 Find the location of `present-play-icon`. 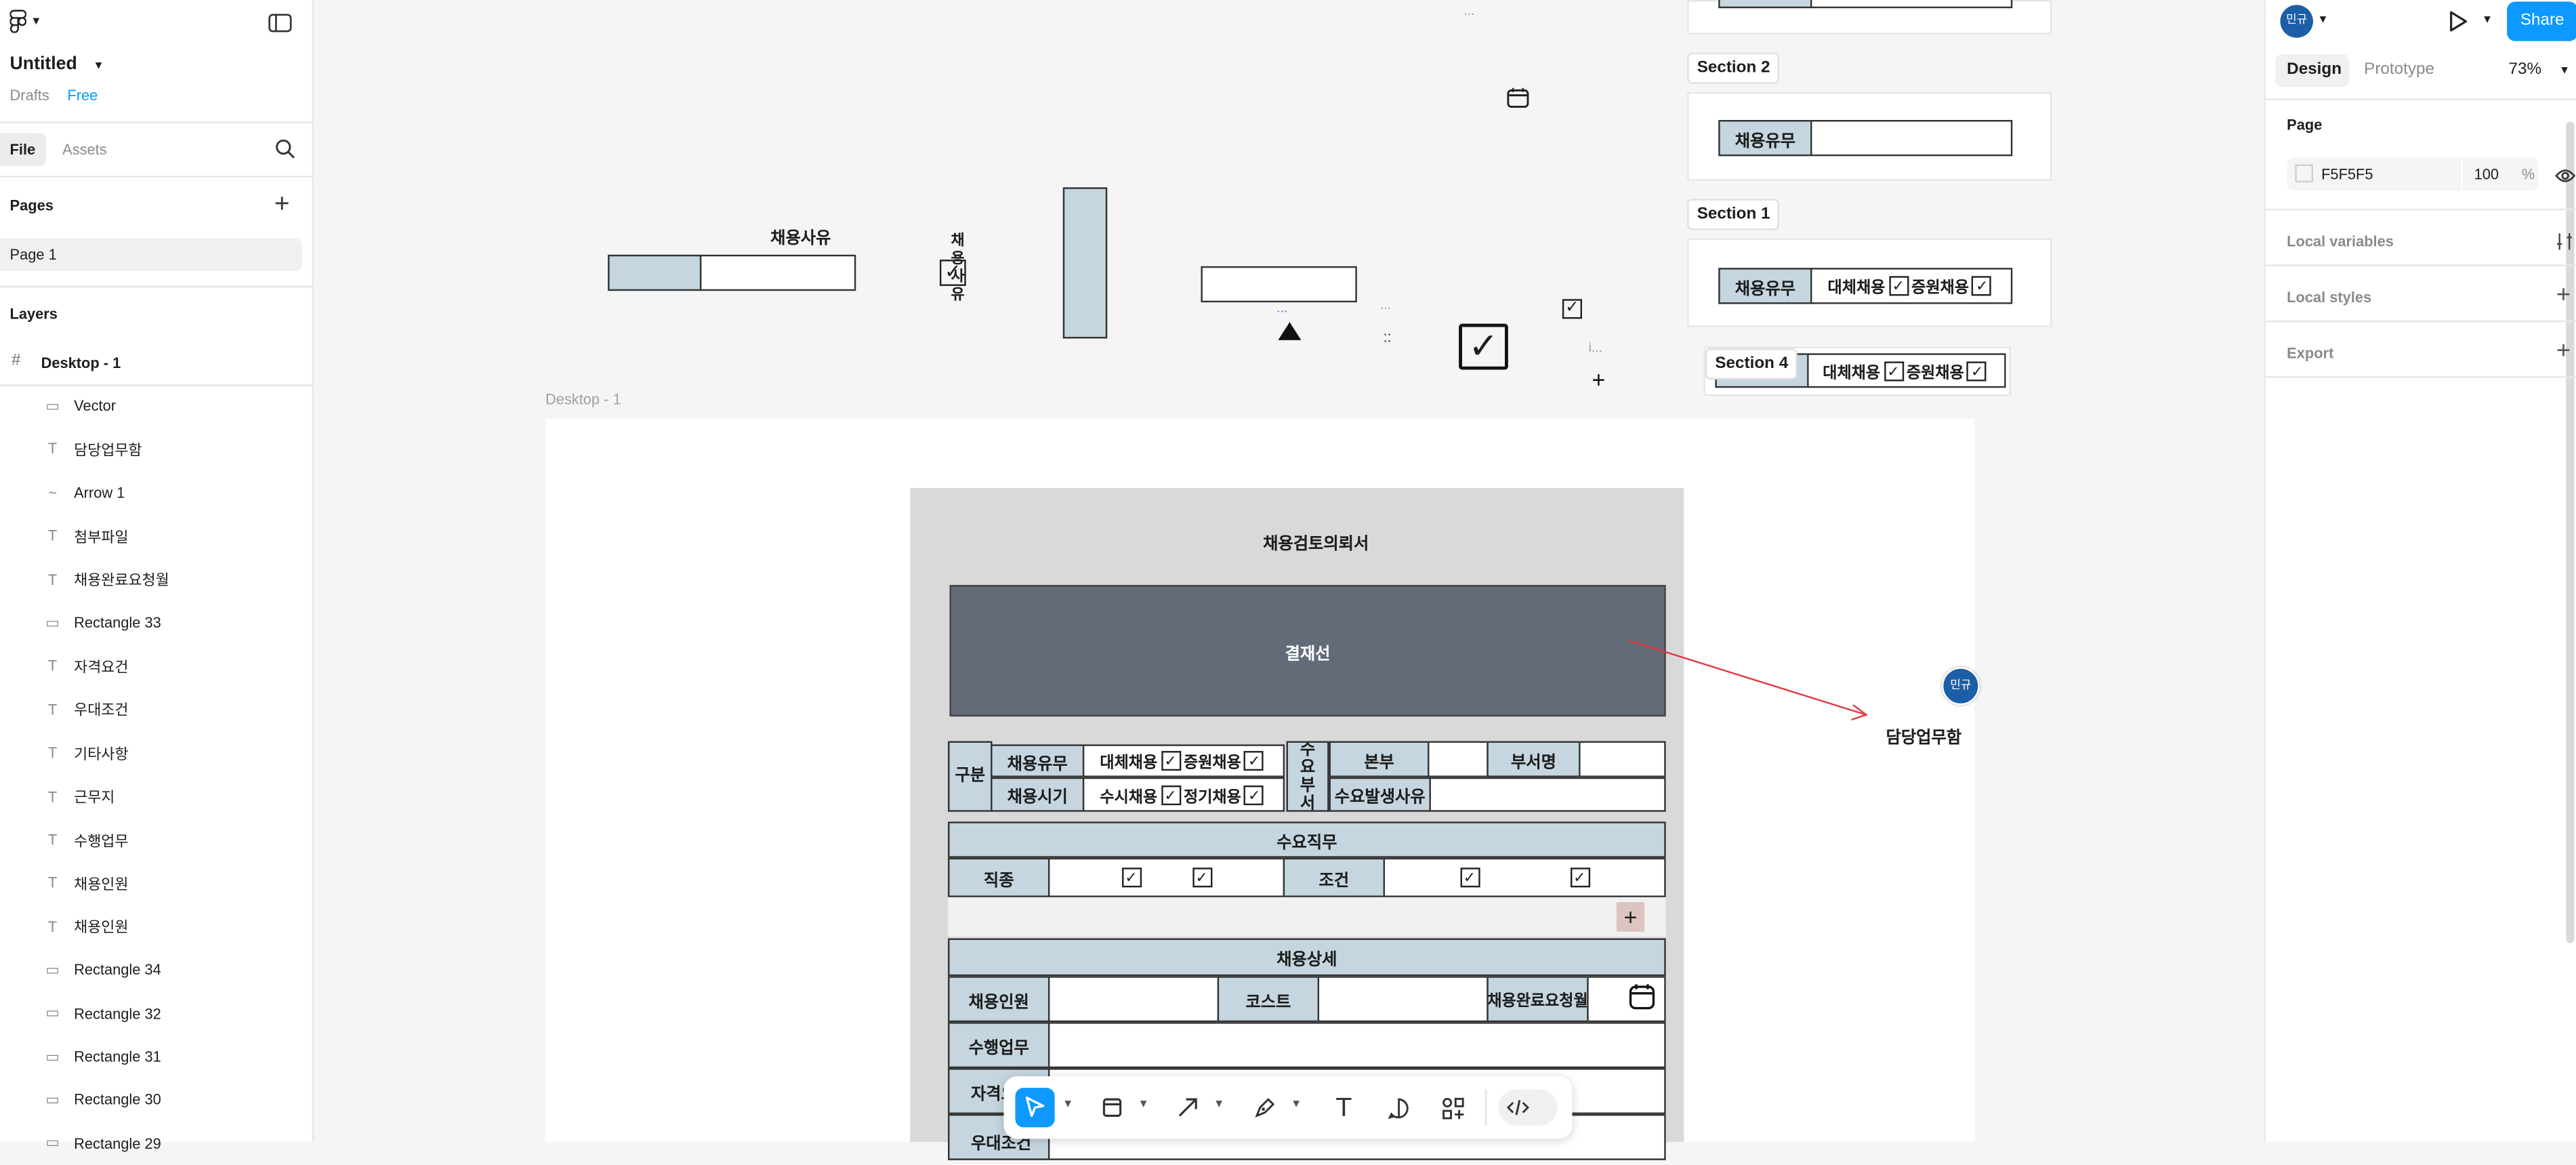

present-play-icon is located at coordinates (2457, 25).